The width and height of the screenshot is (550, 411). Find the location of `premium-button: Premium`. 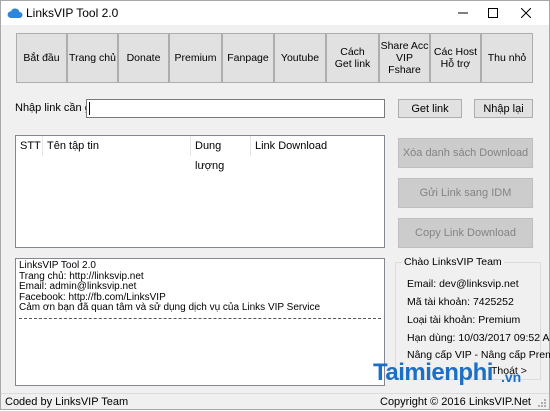

premium-button: Premium is located at coordinates (195, 58).